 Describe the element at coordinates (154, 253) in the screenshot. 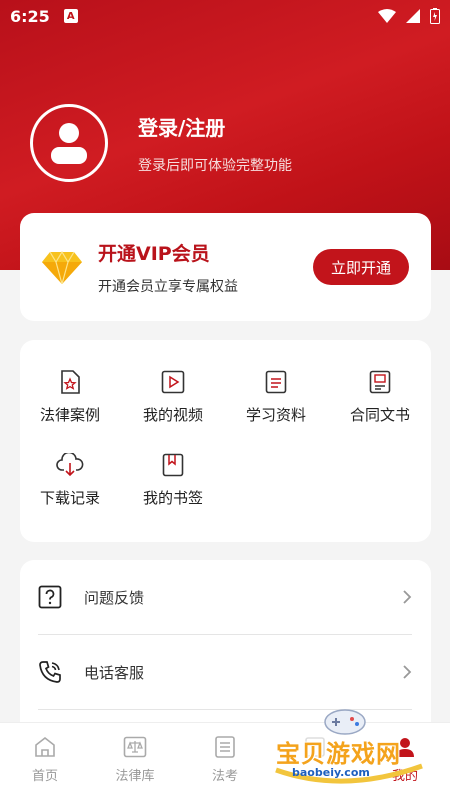

I see `vip-title: 开通VIP会员` at that location.